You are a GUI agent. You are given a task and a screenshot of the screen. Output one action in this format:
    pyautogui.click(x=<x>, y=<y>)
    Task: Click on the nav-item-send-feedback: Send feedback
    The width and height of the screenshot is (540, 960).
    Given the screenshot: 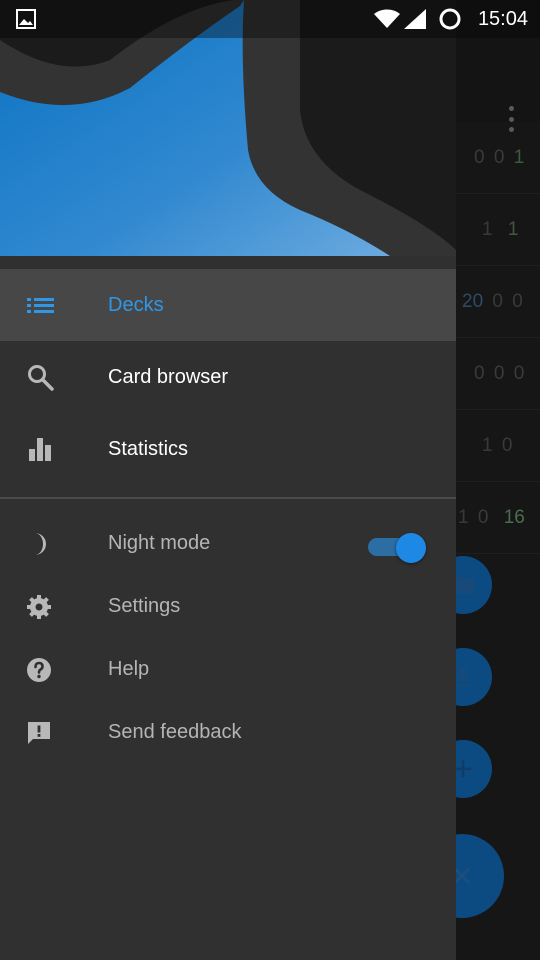 What is the action you would take?
    pyautogui.click(x=228, y=732)
    